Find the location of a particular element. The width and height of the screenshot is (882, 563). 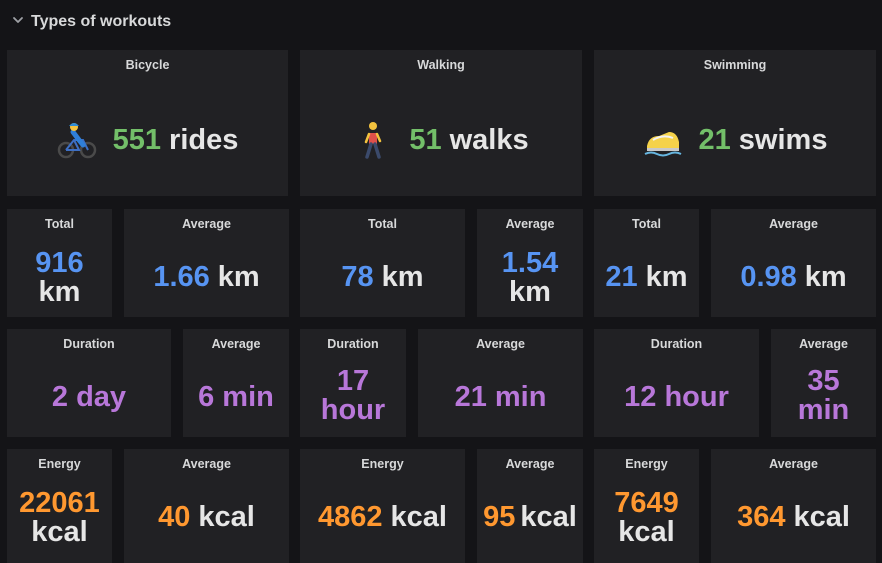

workout-count-stat: 51 walks is located at coordinates (441, 140).